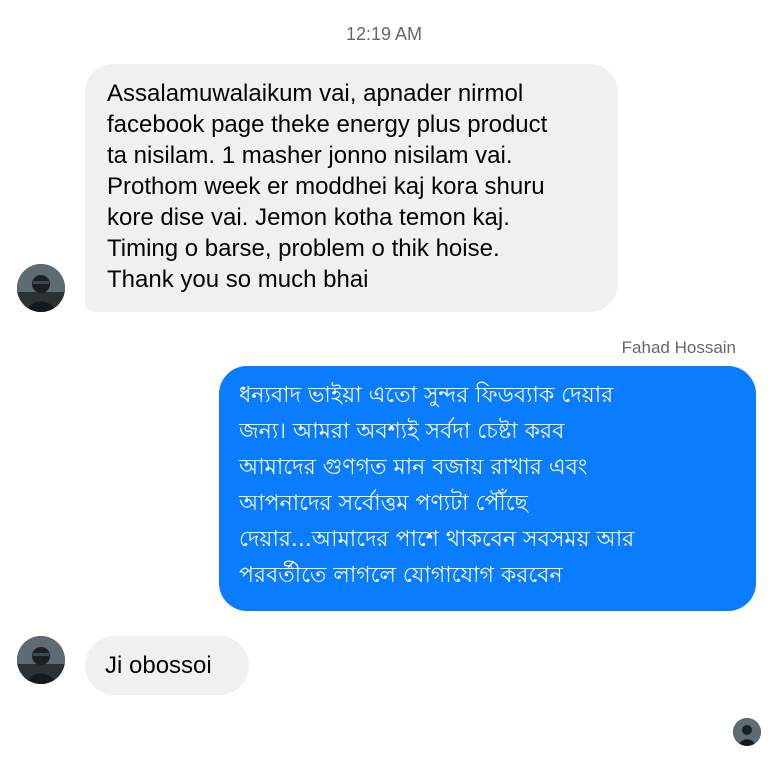  I want to click on message-timestamp: 12:19 AM, so click(384, 34).